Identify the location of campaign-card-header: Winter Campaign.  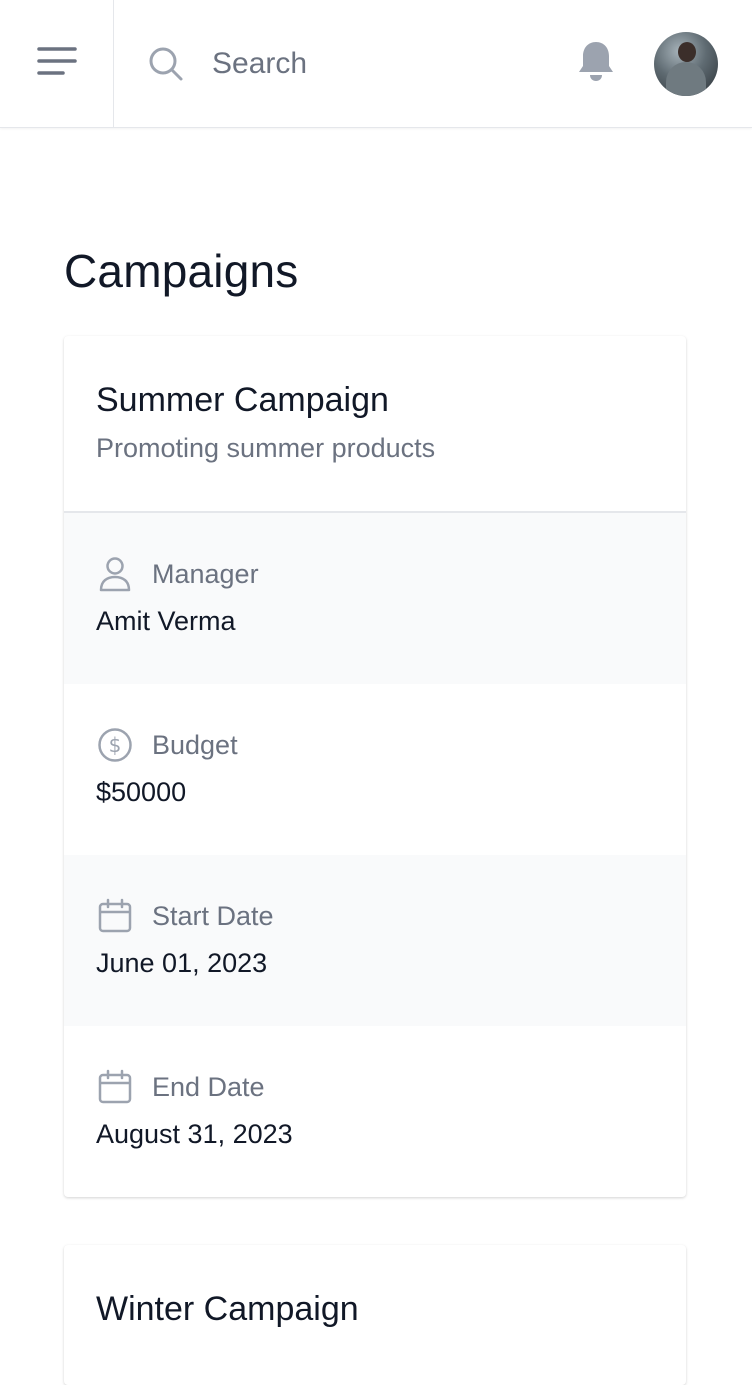
(375, 1315).